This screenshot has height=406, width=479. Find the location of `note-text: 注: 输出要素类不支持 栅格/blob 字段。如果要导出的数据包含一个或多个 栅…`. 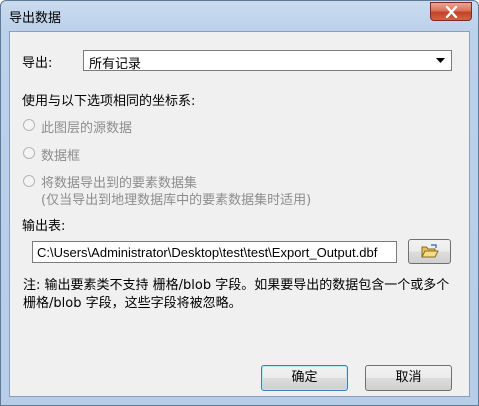

note-text: 注: 输出要素类不支持 栅格/blob 字段。如果要导出的数据包含一个或多个 栅… is located at coordinates (236, 294).